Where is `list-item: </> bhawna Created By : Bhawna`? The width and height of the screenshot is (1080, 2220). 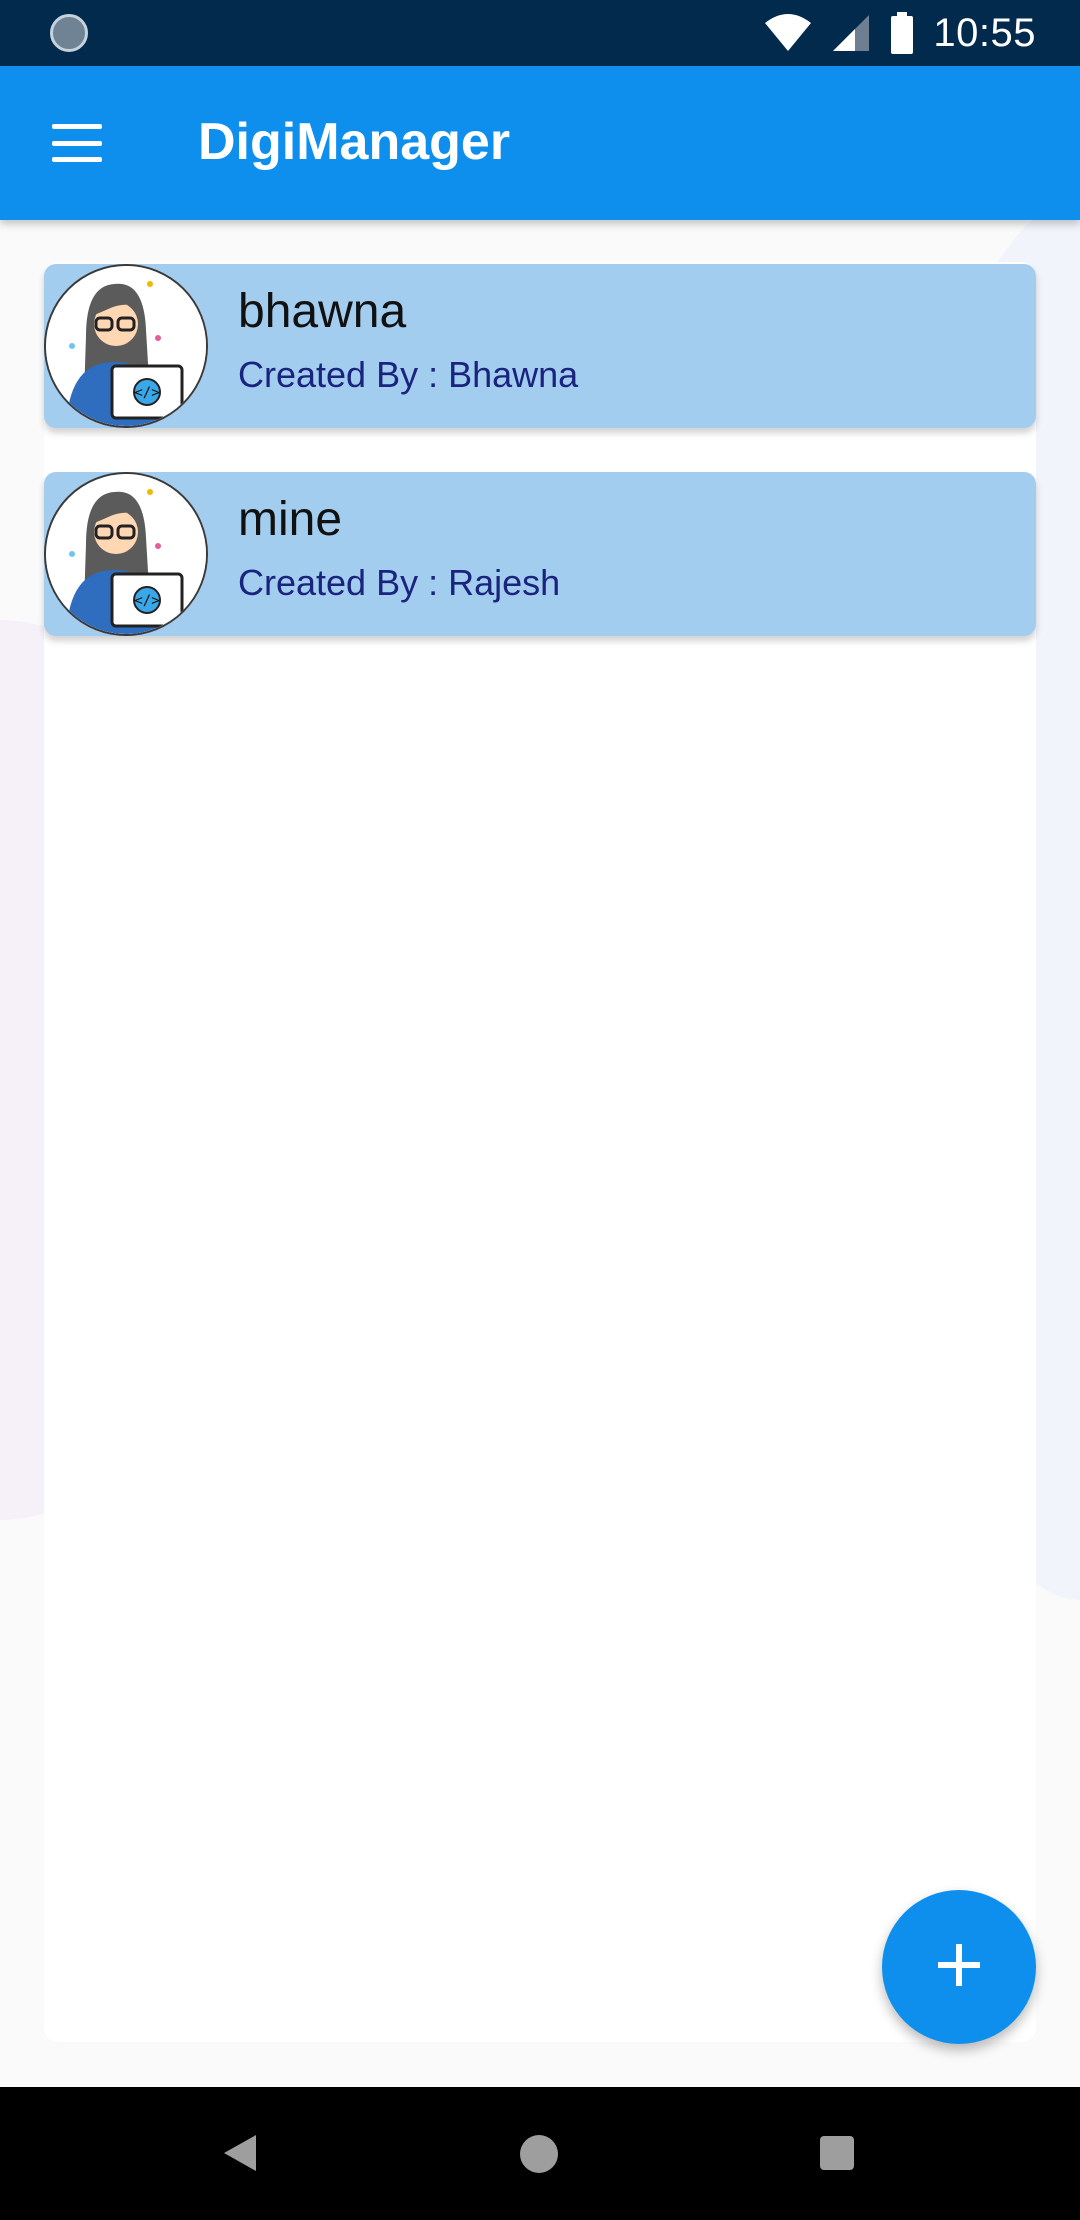 list-item: </> bhawna Created By : Bhawna is located at coordinates (540, 354).